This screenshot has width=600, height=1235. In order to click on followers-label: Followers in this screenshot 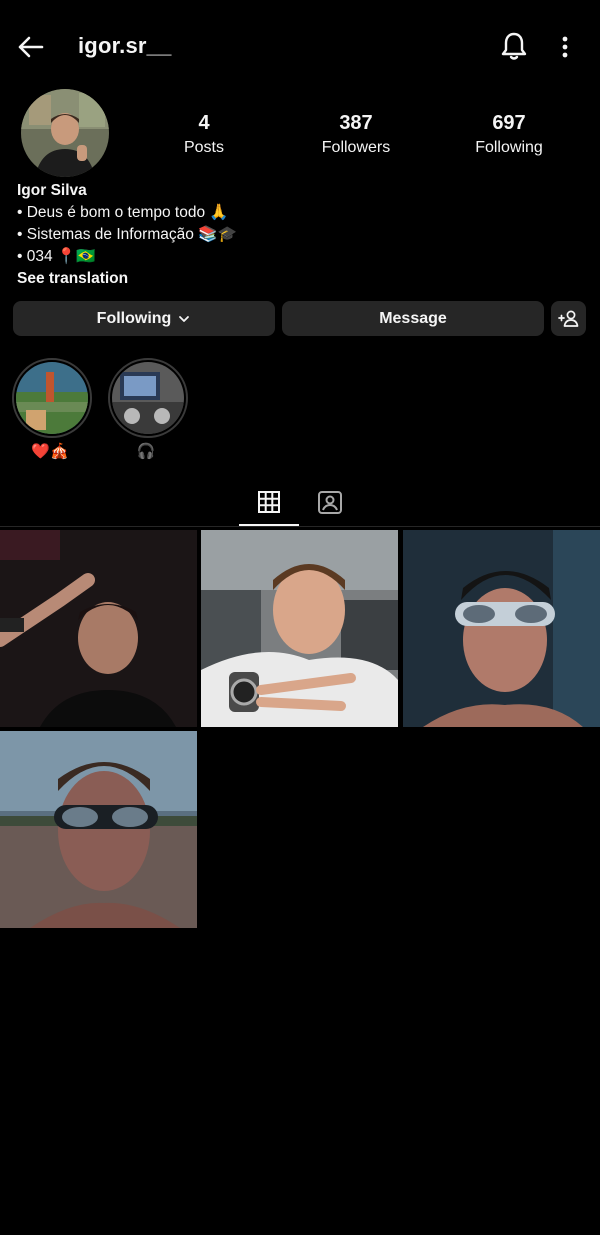, I will do `click(356, 147)`.